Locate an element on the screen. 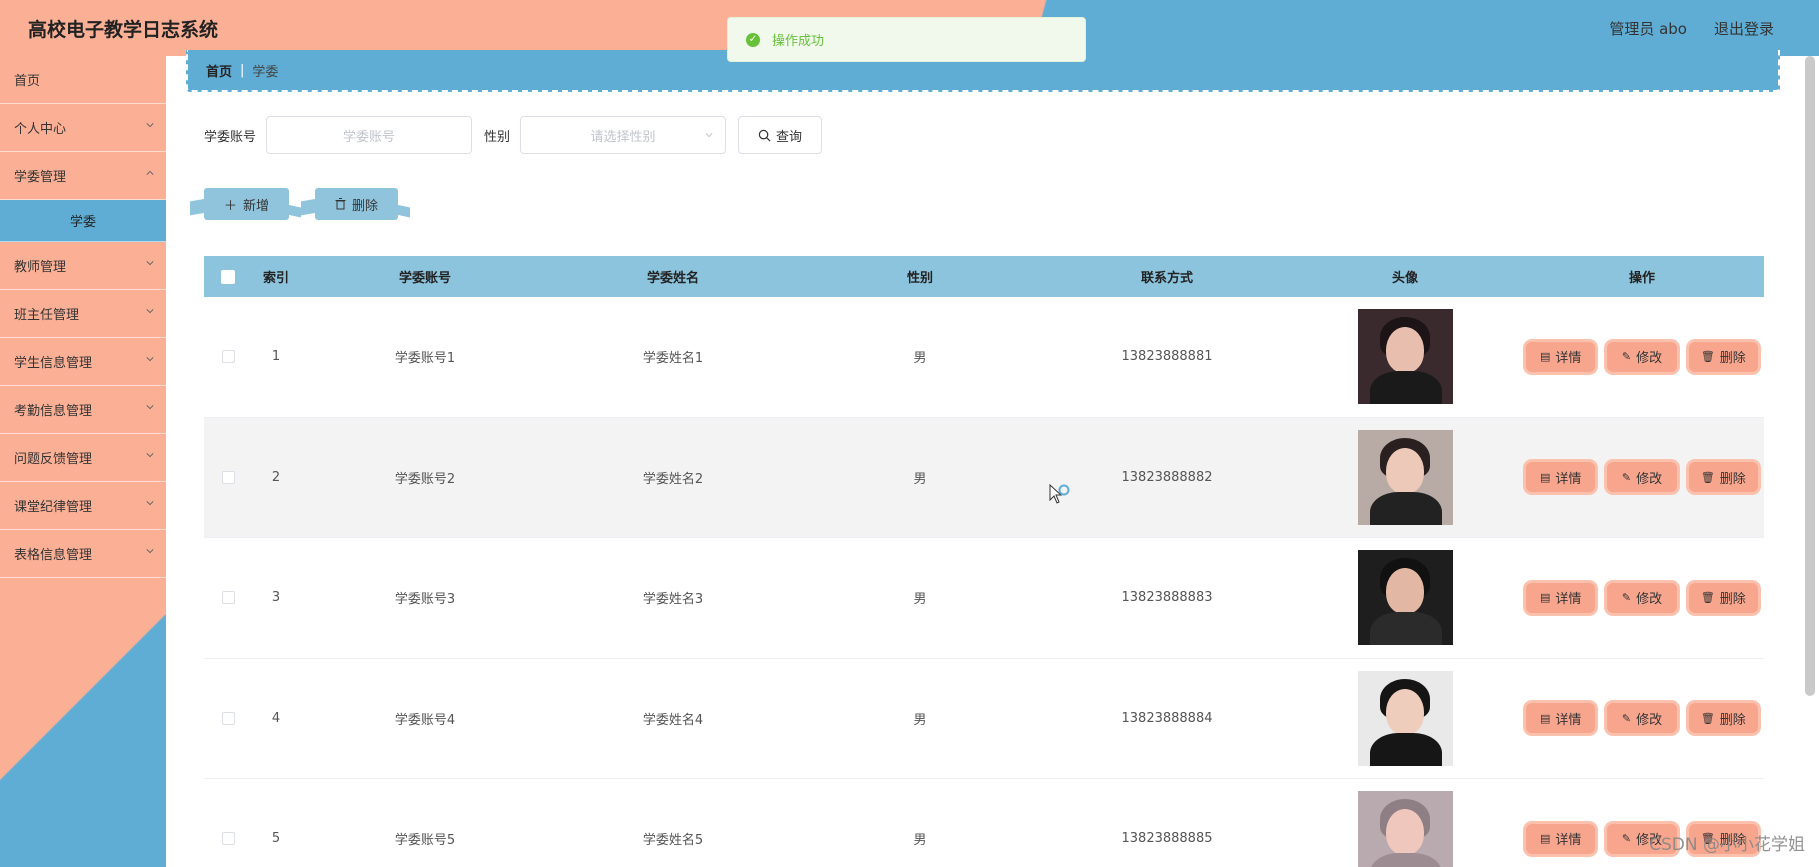  breadcrumb-home: 首页 is located at coordinates (219, 70).